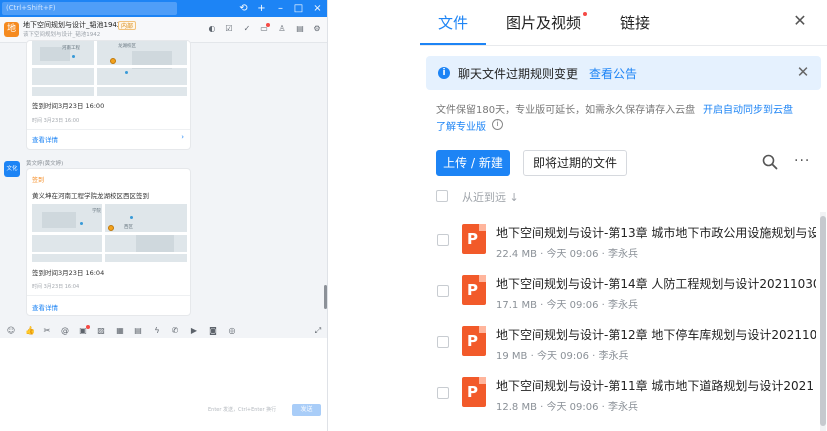  What do you see at coordinates (306, 410) in the screenshot?
I see `send-button: 发送` at bounding box center [306, 410].